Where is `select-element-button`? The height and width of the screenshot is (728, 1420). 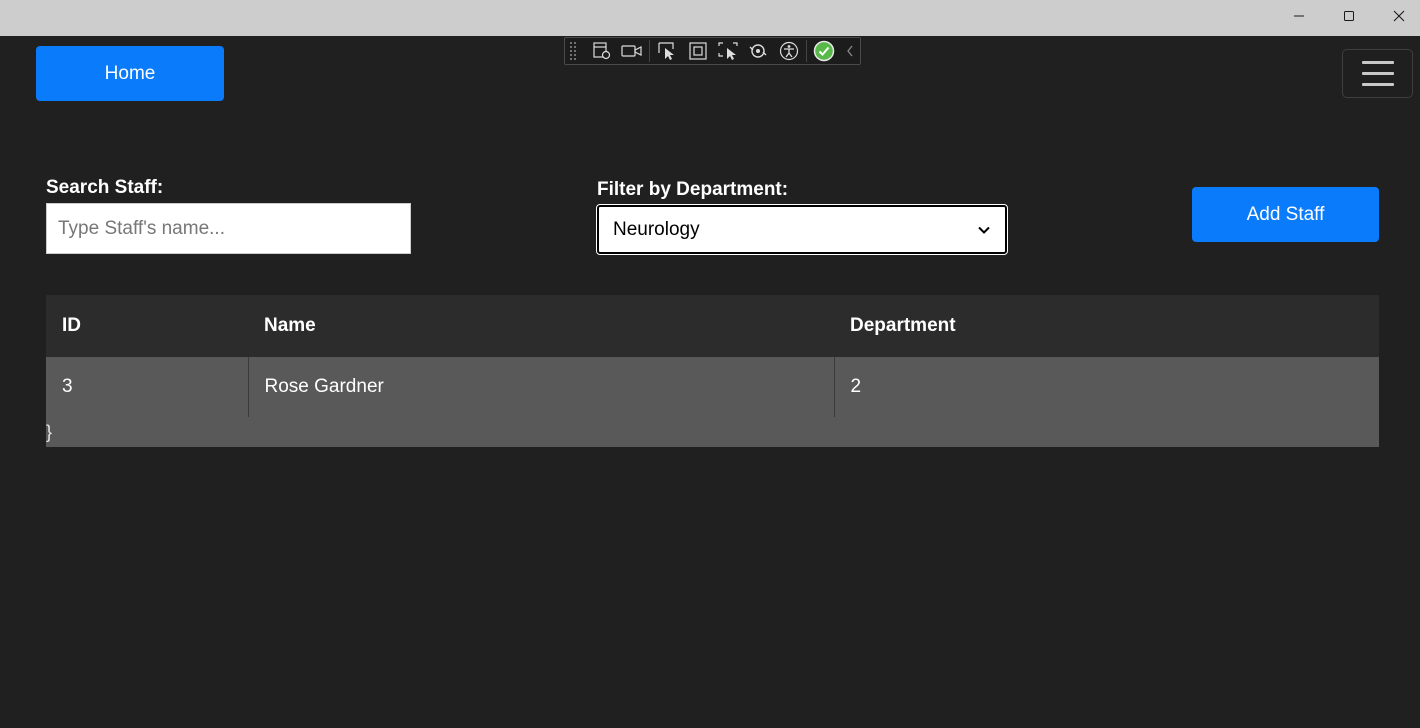
select-element-button is located at coordinates (667, 51).